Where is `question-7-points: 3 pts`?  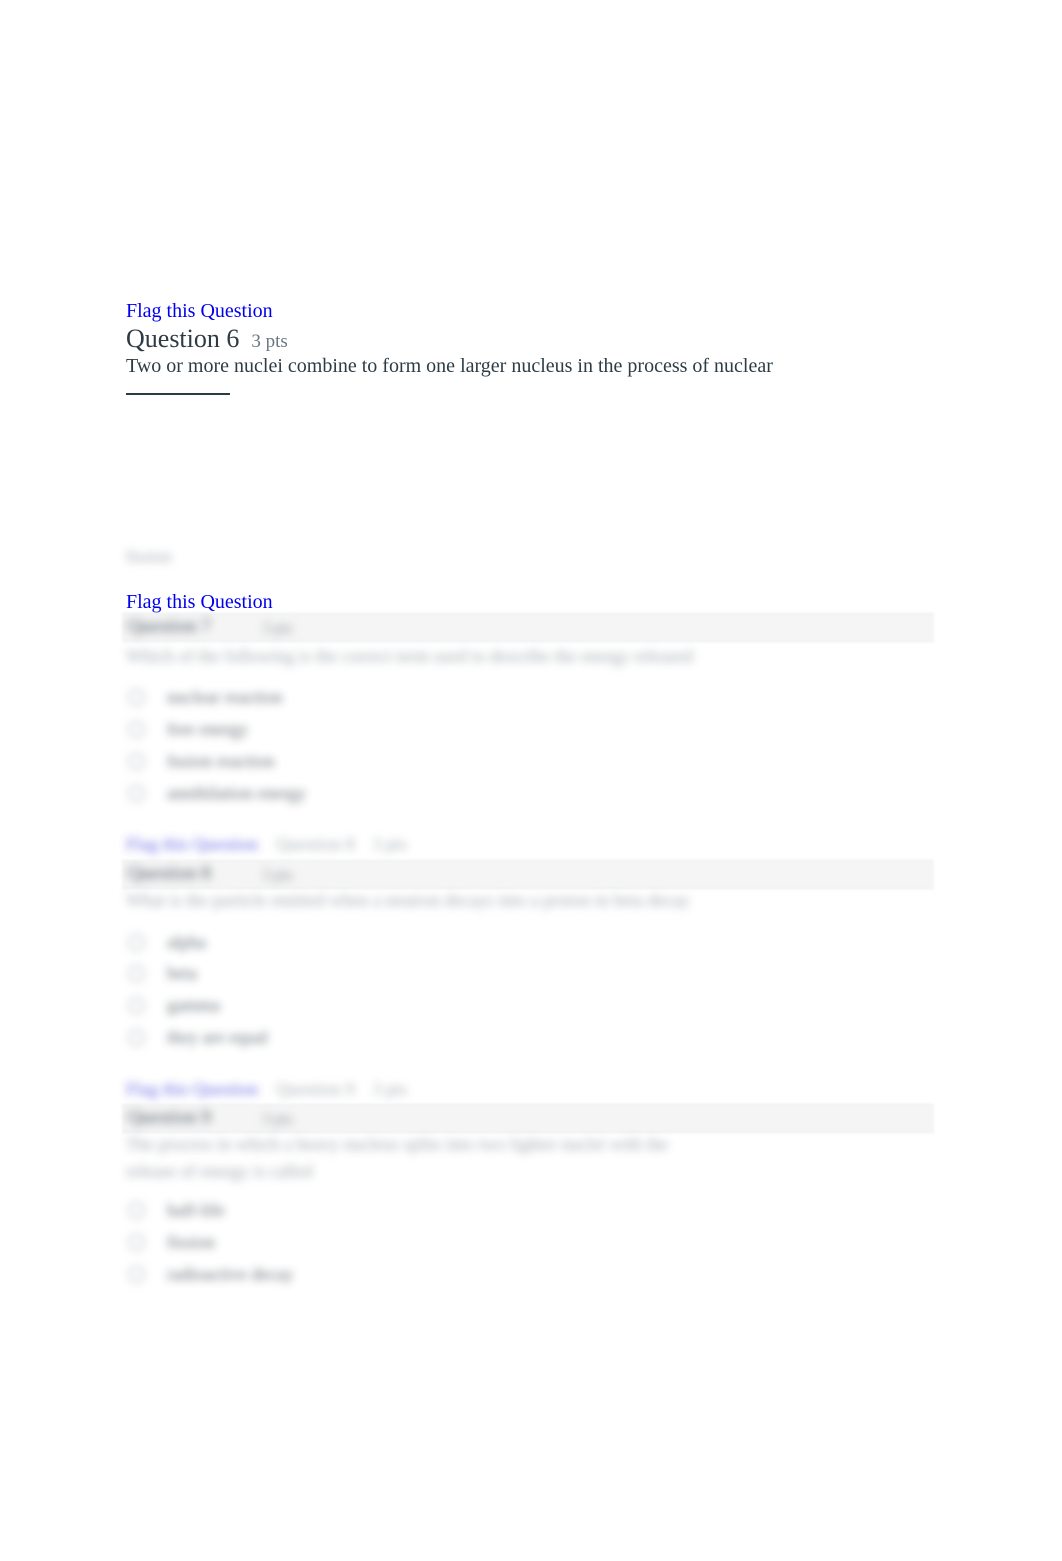 question-7-points: 3 pts is located at coordinates (277, 628).